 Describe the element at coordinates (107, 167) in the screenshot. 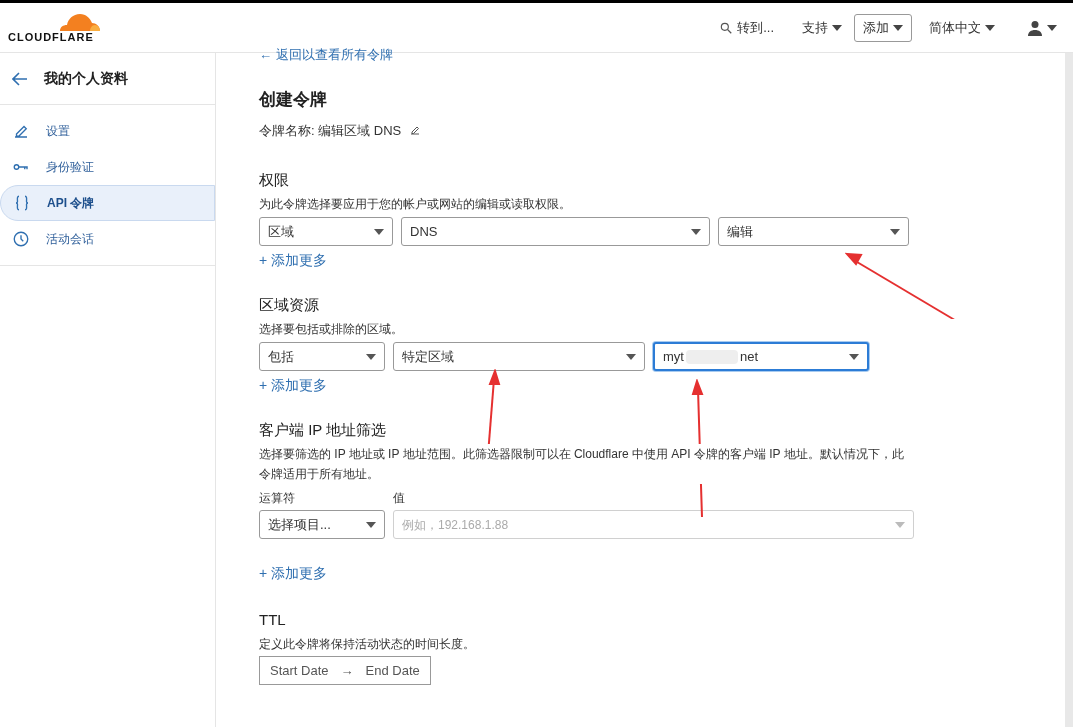

I see `sidebar-item: 身份验证` at that location.